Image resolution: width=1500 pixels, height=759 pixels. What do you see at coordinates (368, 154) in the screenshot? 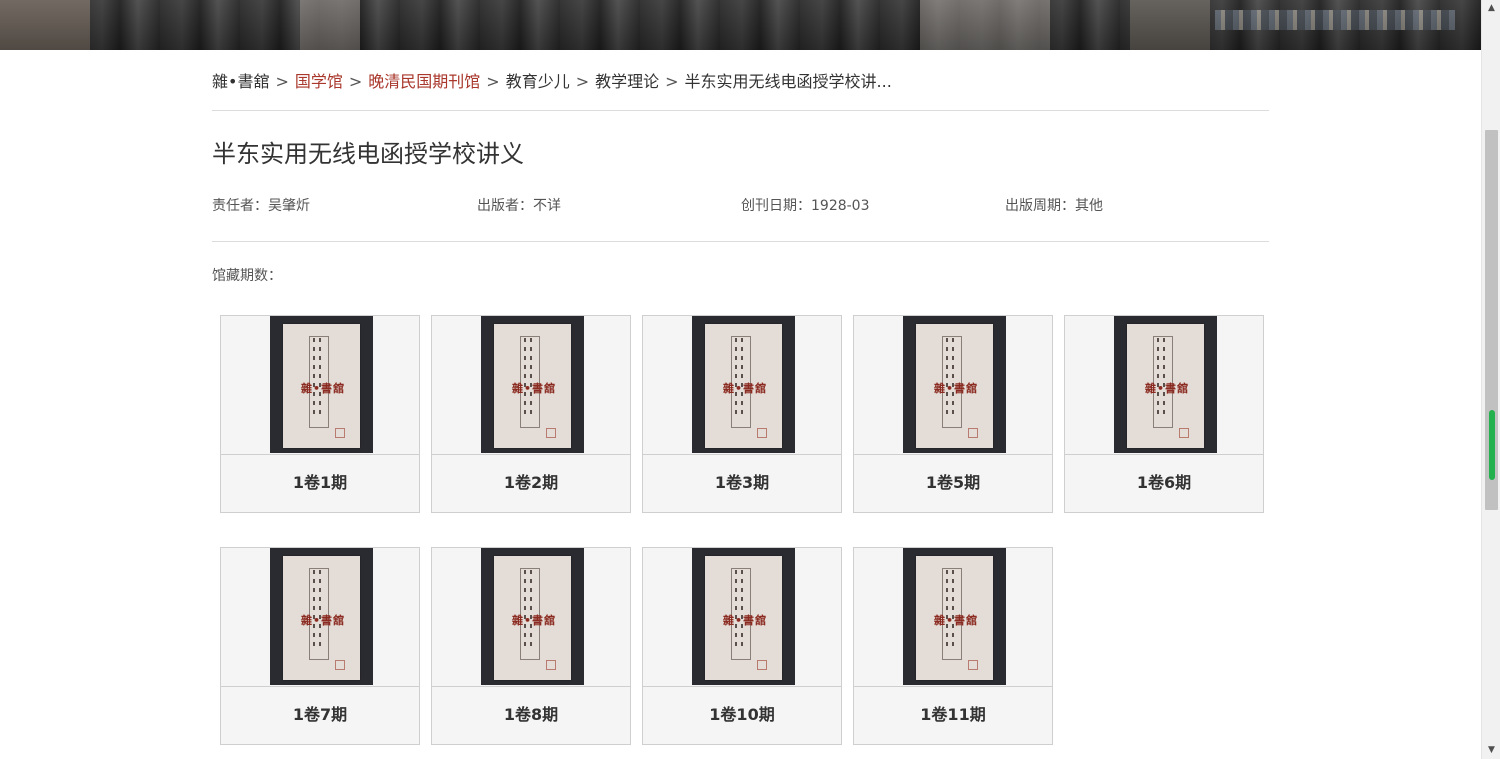
I see `page-title: 半东实用无线电函授学校讲义` at bounding box center [368, 154].